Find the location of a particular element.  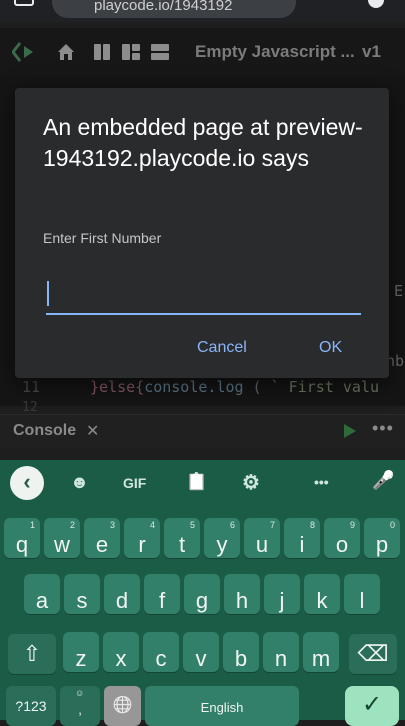

ok-button: OK is located at coordinates (330, 348).